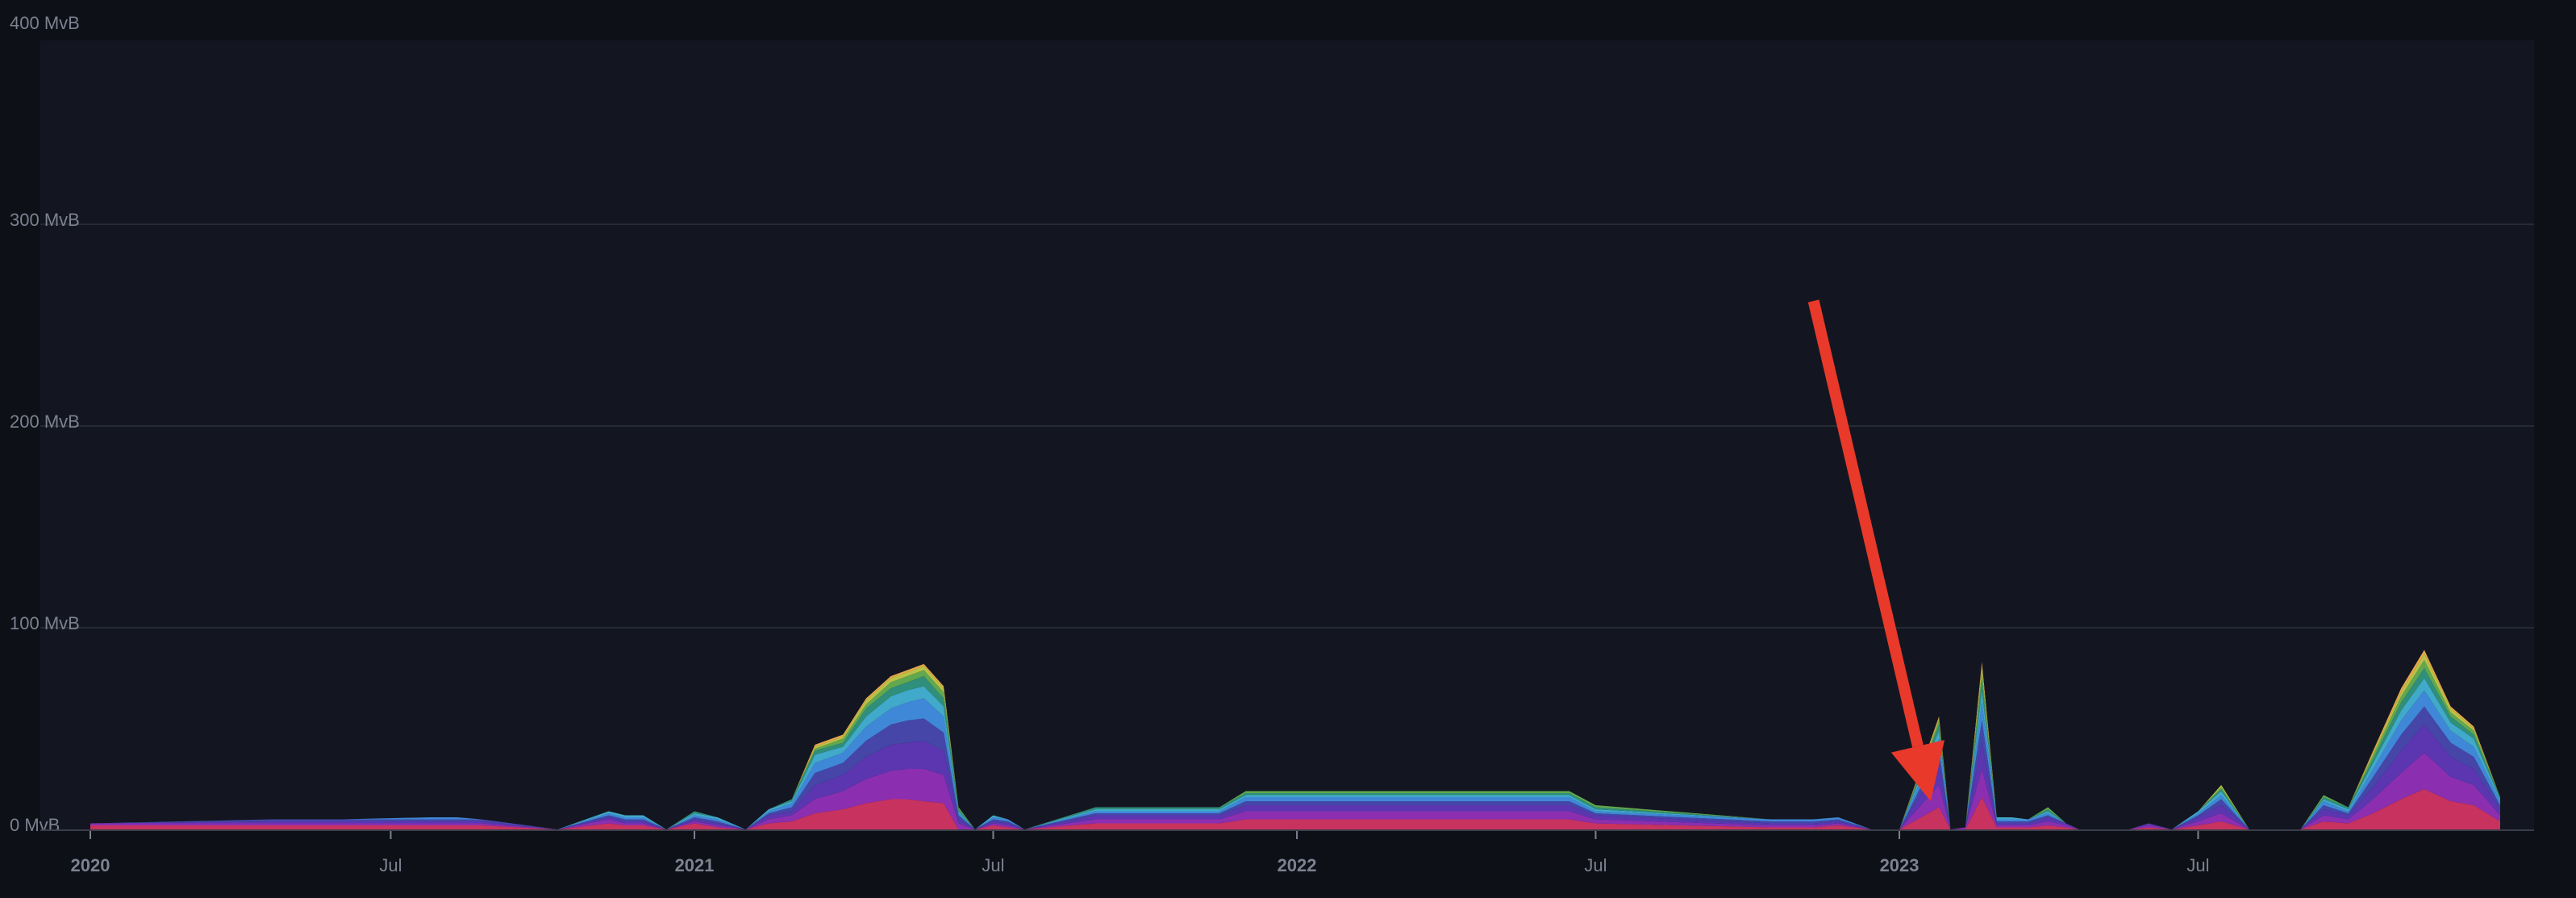 The height and width of the screenshot is (898, 2576). What do you see at coordinates (45, 623) in the screenshot?
I see `y-tick-label: 100 MvB` at bounding box center [45, 623].